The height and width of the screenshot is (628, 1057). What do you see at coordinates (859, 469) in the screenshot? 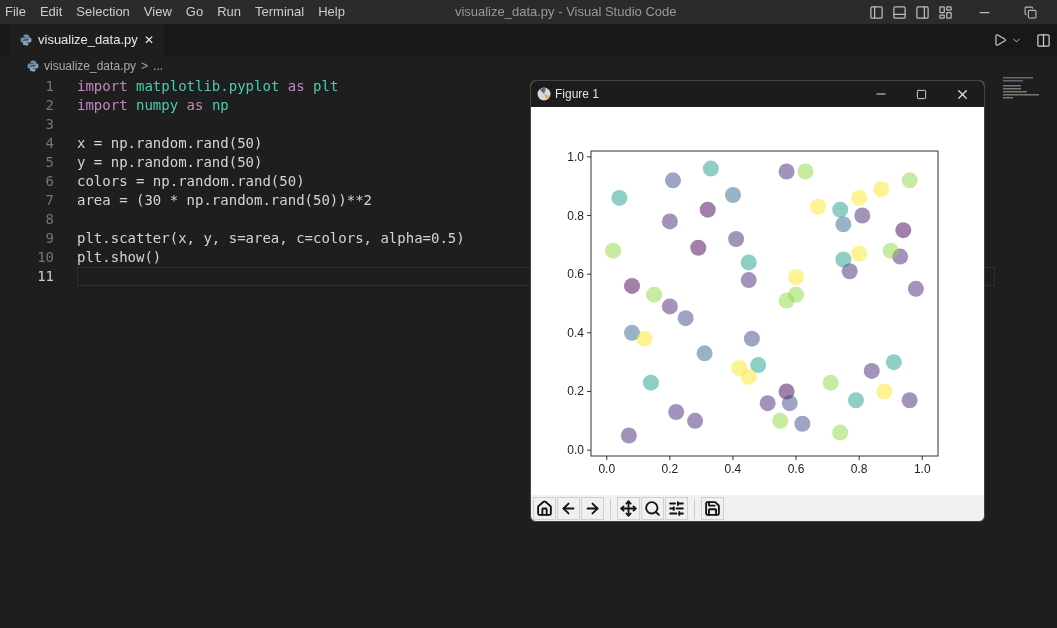
I see `x-tick-label: 0.8` at bounding box center [859, 469].